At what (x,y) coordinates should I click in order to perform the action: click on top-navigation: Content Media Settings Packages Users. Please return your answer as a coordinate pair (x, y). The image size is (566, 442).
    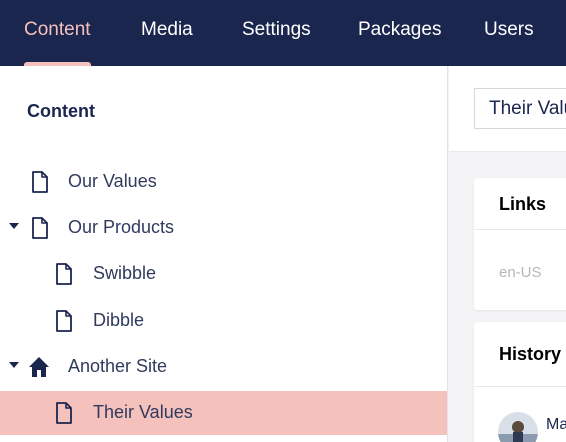
    Looking at the image, I should click on (283, 33).